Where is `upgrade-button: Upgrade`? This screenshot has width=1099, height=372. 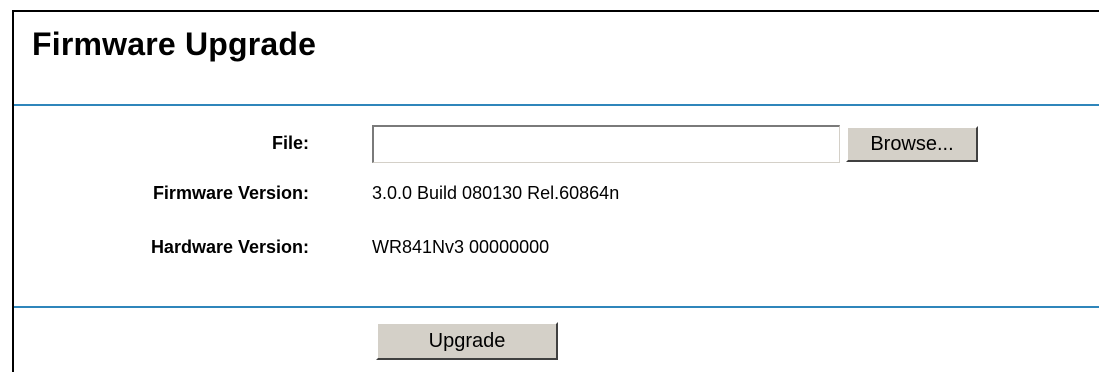
upgrade-button: Upgrade is located at coordinates (467, 341).